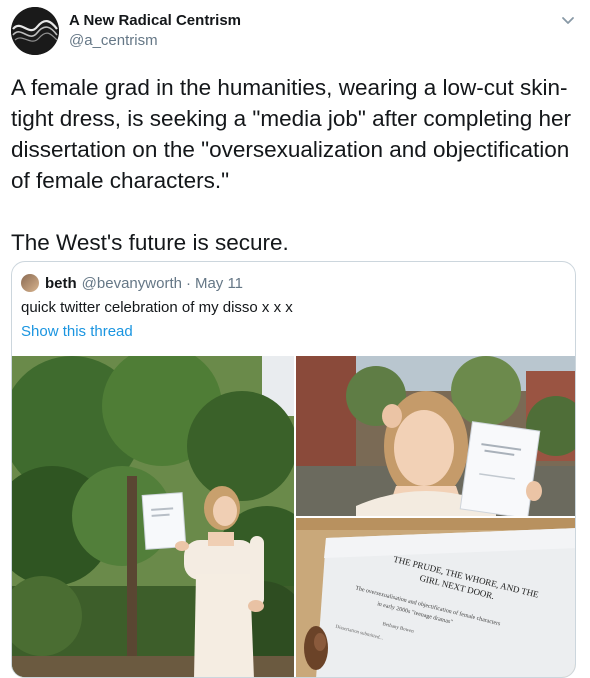 The height and width of the screenshot is (678, 590). I want to click on quoted-tweet-header: beth @bevanyworth · May 11, so click(132, 283).